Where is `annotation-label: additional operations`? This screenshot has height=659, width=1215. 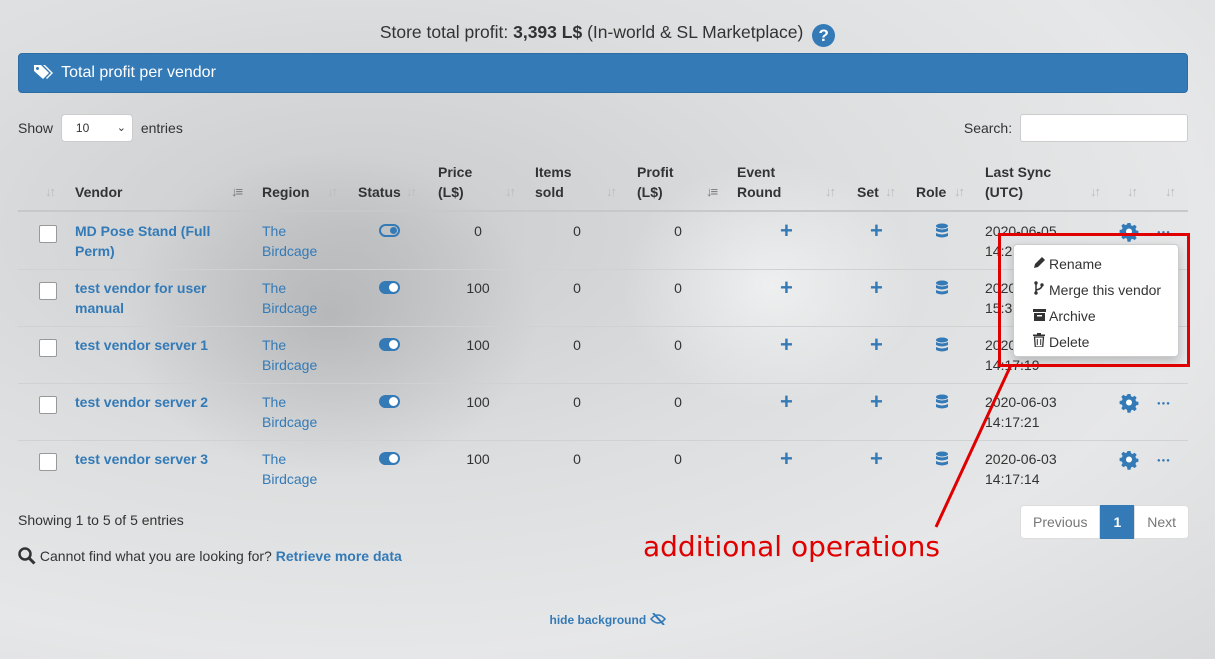
annotation-label: additional operations is located at coordinates (791, 546).